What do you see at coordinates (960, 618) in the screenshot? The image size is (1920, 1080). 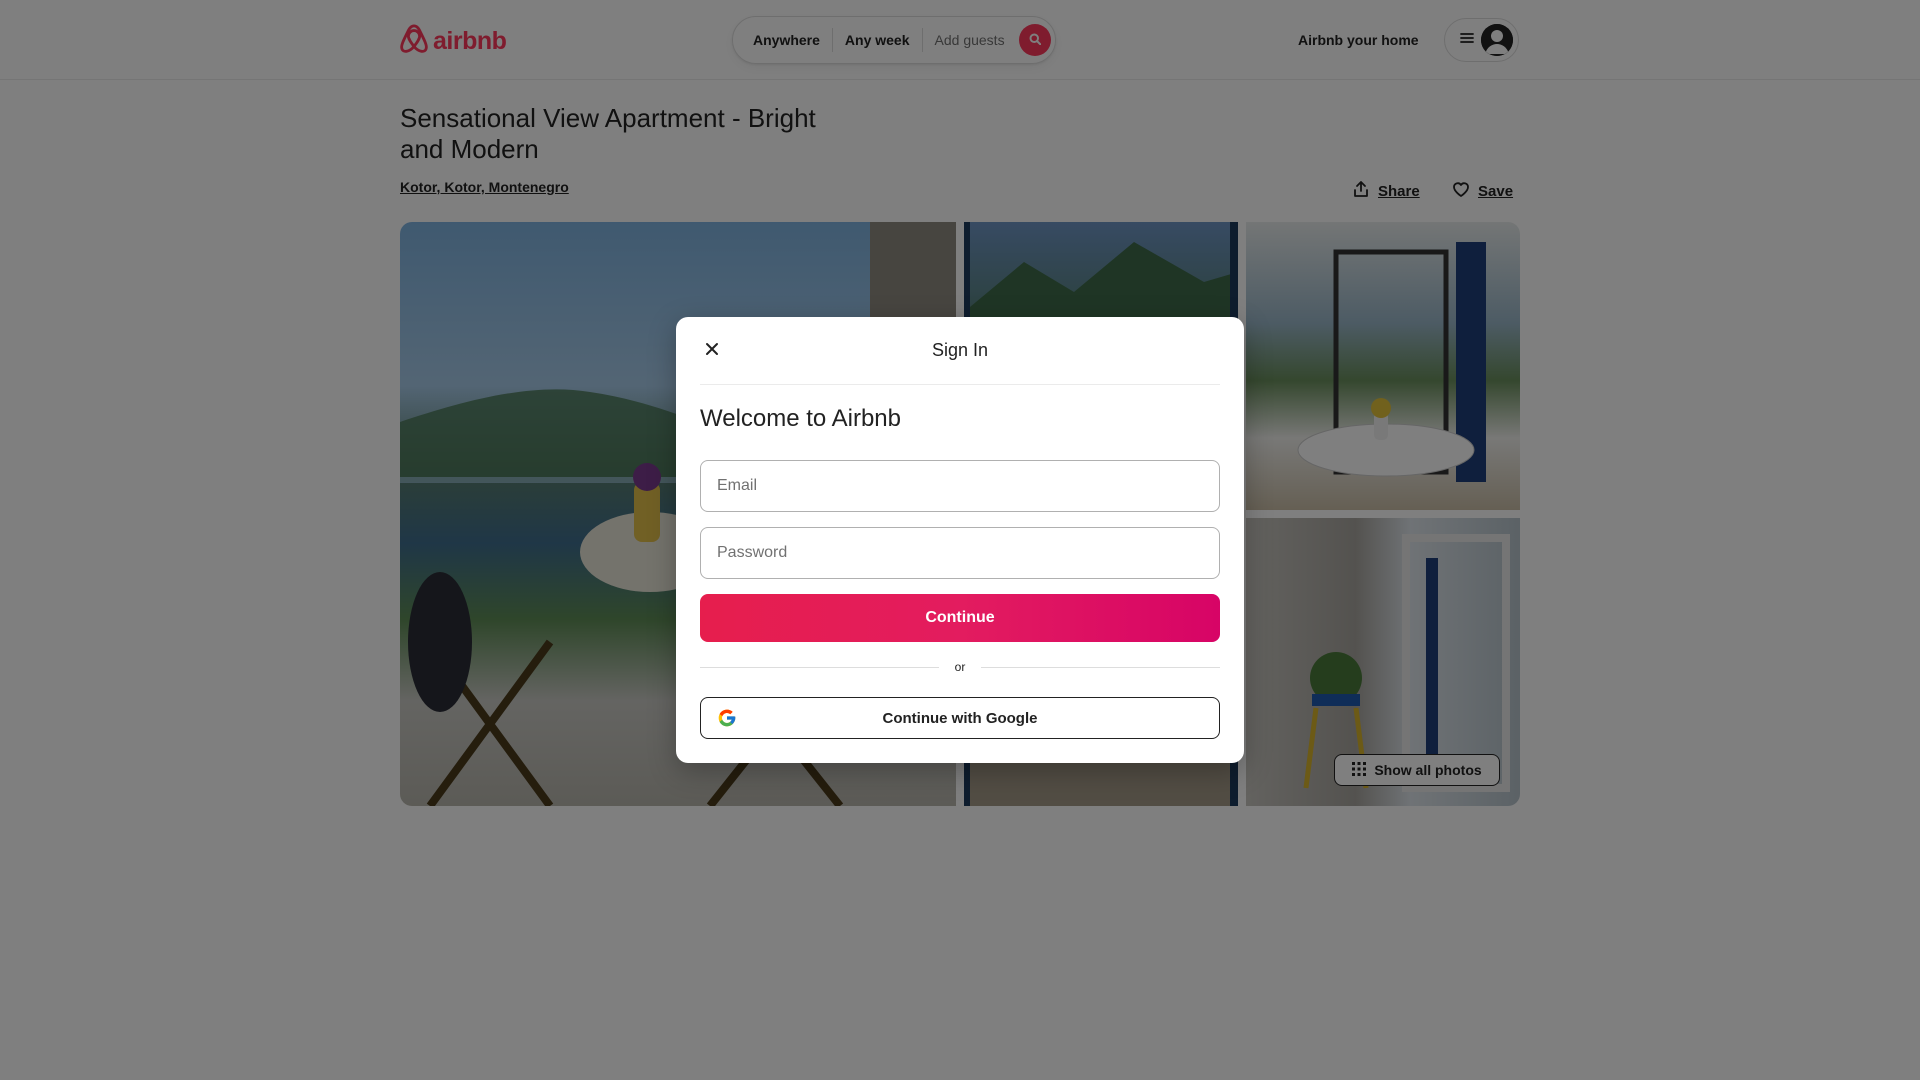 I see `continue-button: Continue` at bounding box center [960, 618].